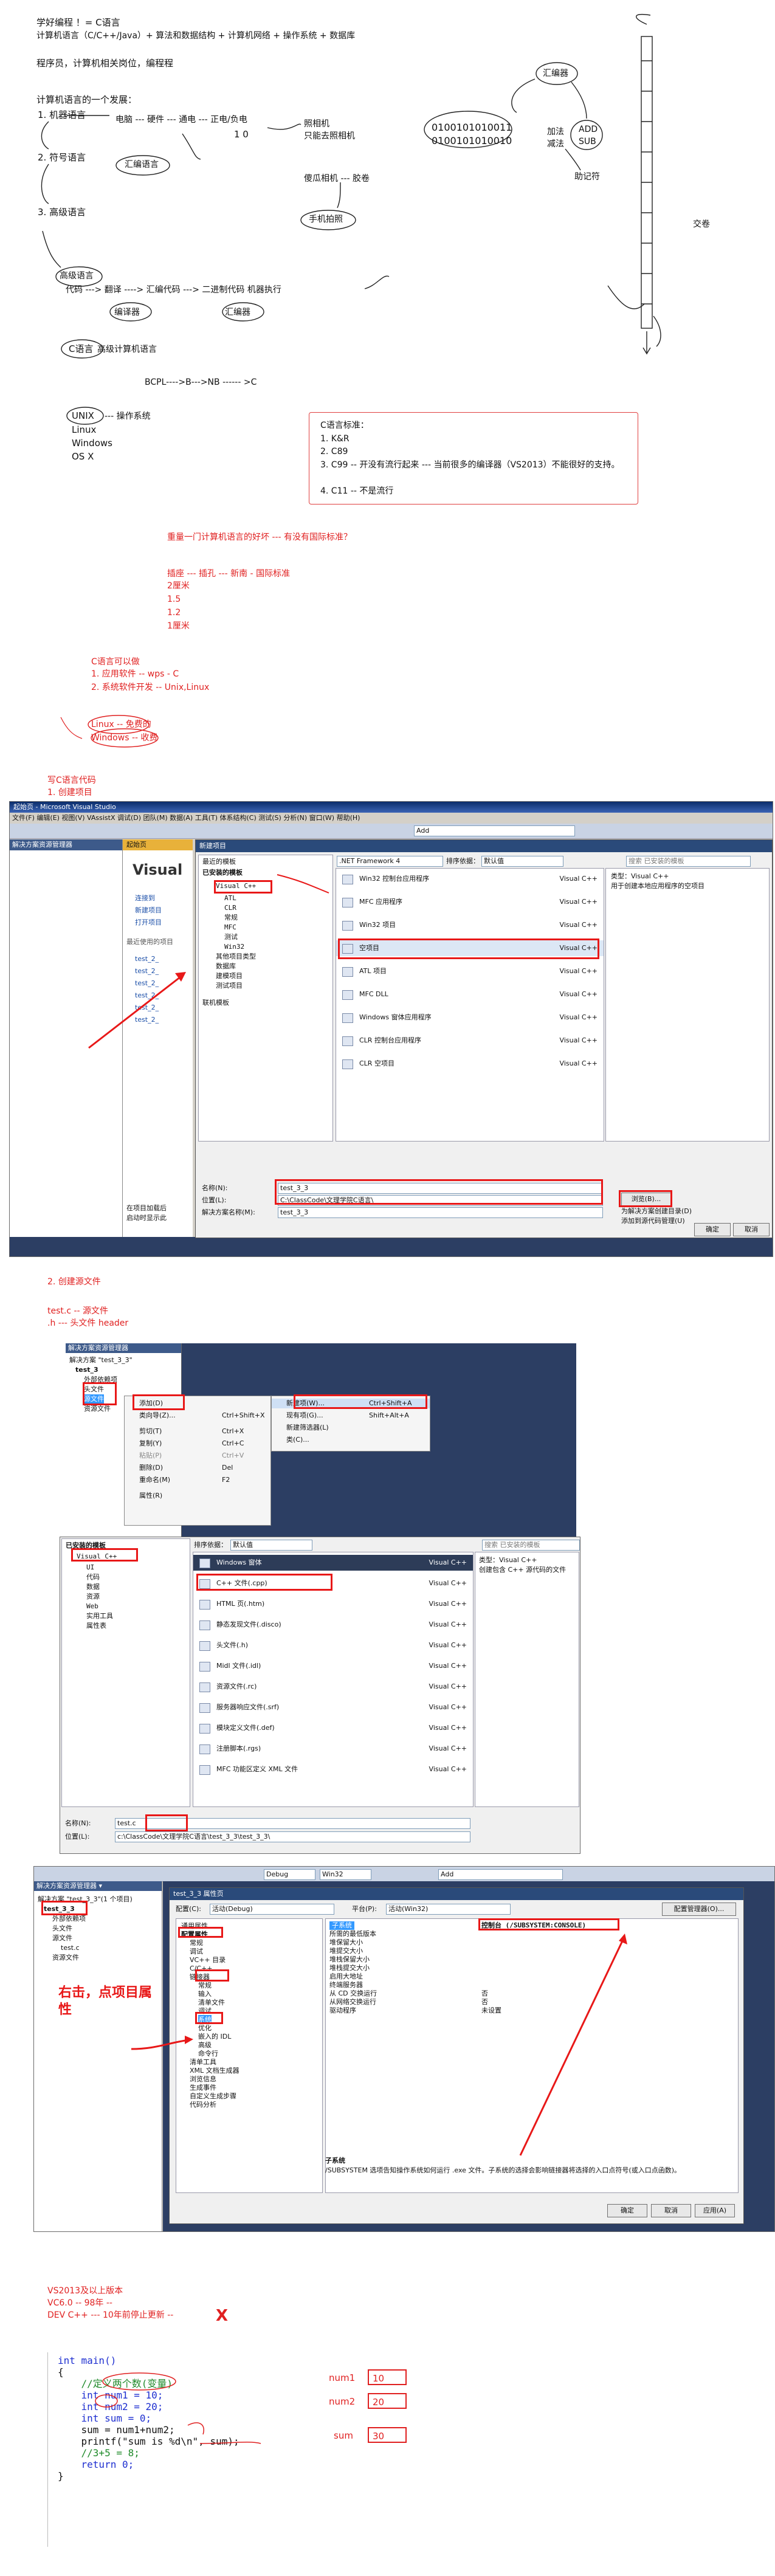 This screenshot has height=2576, width=775. Describe the element at coordinates (78, 1823) in the screenshot. I see `name-label: 名称(N):` at that location.